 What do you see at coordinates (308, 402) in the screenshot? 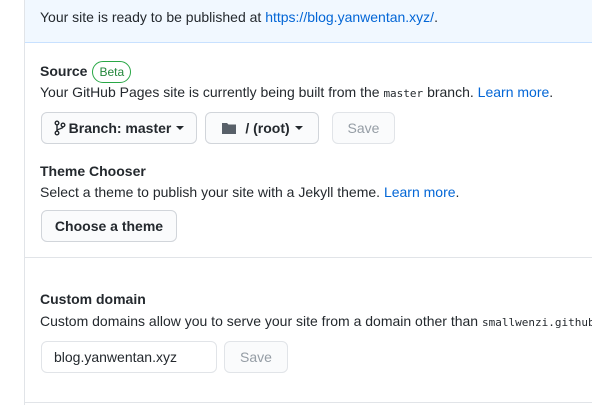
I see `section-divider-bottom` at bounding box center [308, 402].